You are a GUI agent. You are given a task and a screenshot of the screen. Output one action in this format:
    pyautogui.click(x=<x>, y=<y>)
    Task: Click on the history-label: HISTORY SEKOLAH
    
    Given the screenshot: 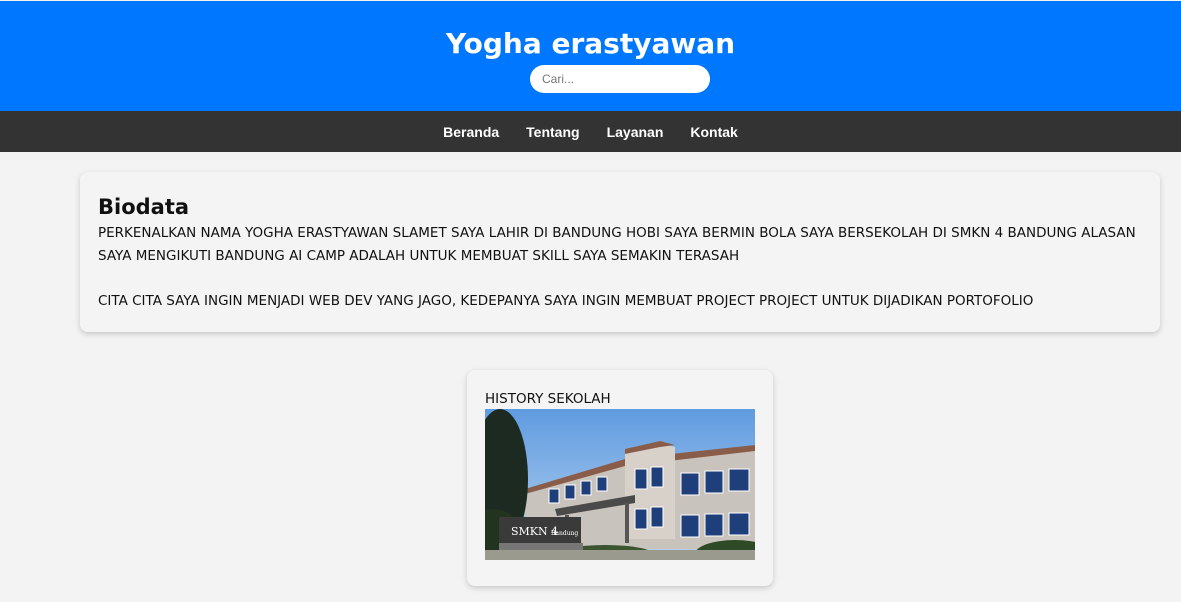 What is the action you would take?
    pyautogui.click(x=548, y=399)
    